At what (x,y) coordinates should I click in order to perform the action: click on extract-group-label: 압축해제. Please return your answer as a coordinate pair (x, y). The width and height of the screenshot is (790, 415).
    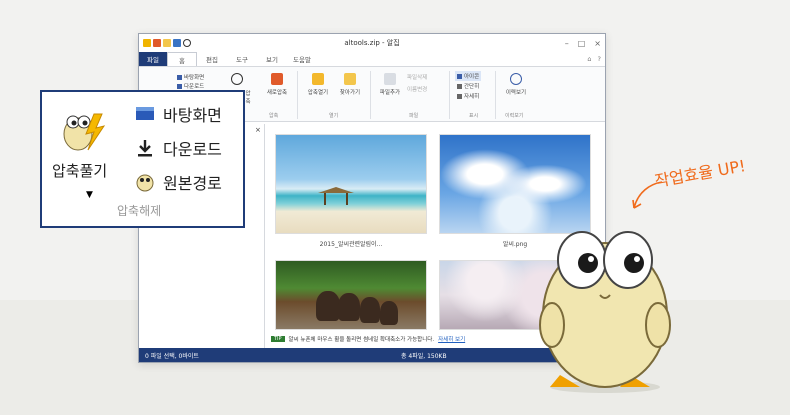
    Looking at the image, I should click on (139, 211).